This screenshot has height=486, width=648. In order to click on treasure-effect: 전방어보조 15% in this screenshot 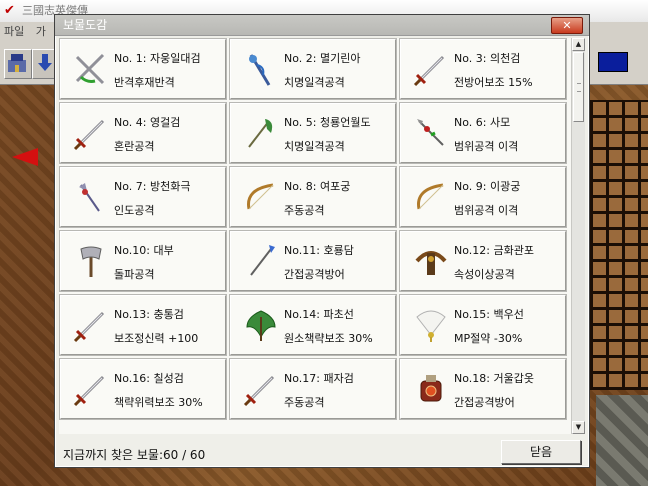, I will do `click(493, 82)`.